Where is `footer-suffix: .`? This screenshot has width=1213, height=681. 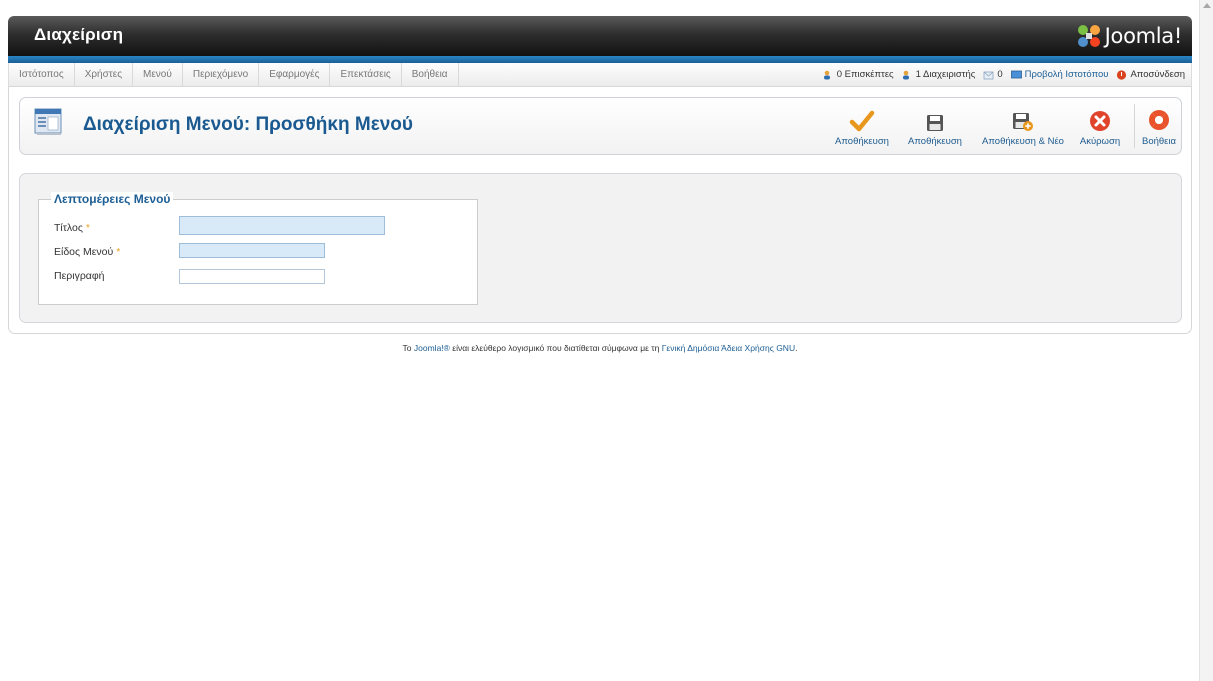
footer-suffix: . is located at coordinates (796, 348).